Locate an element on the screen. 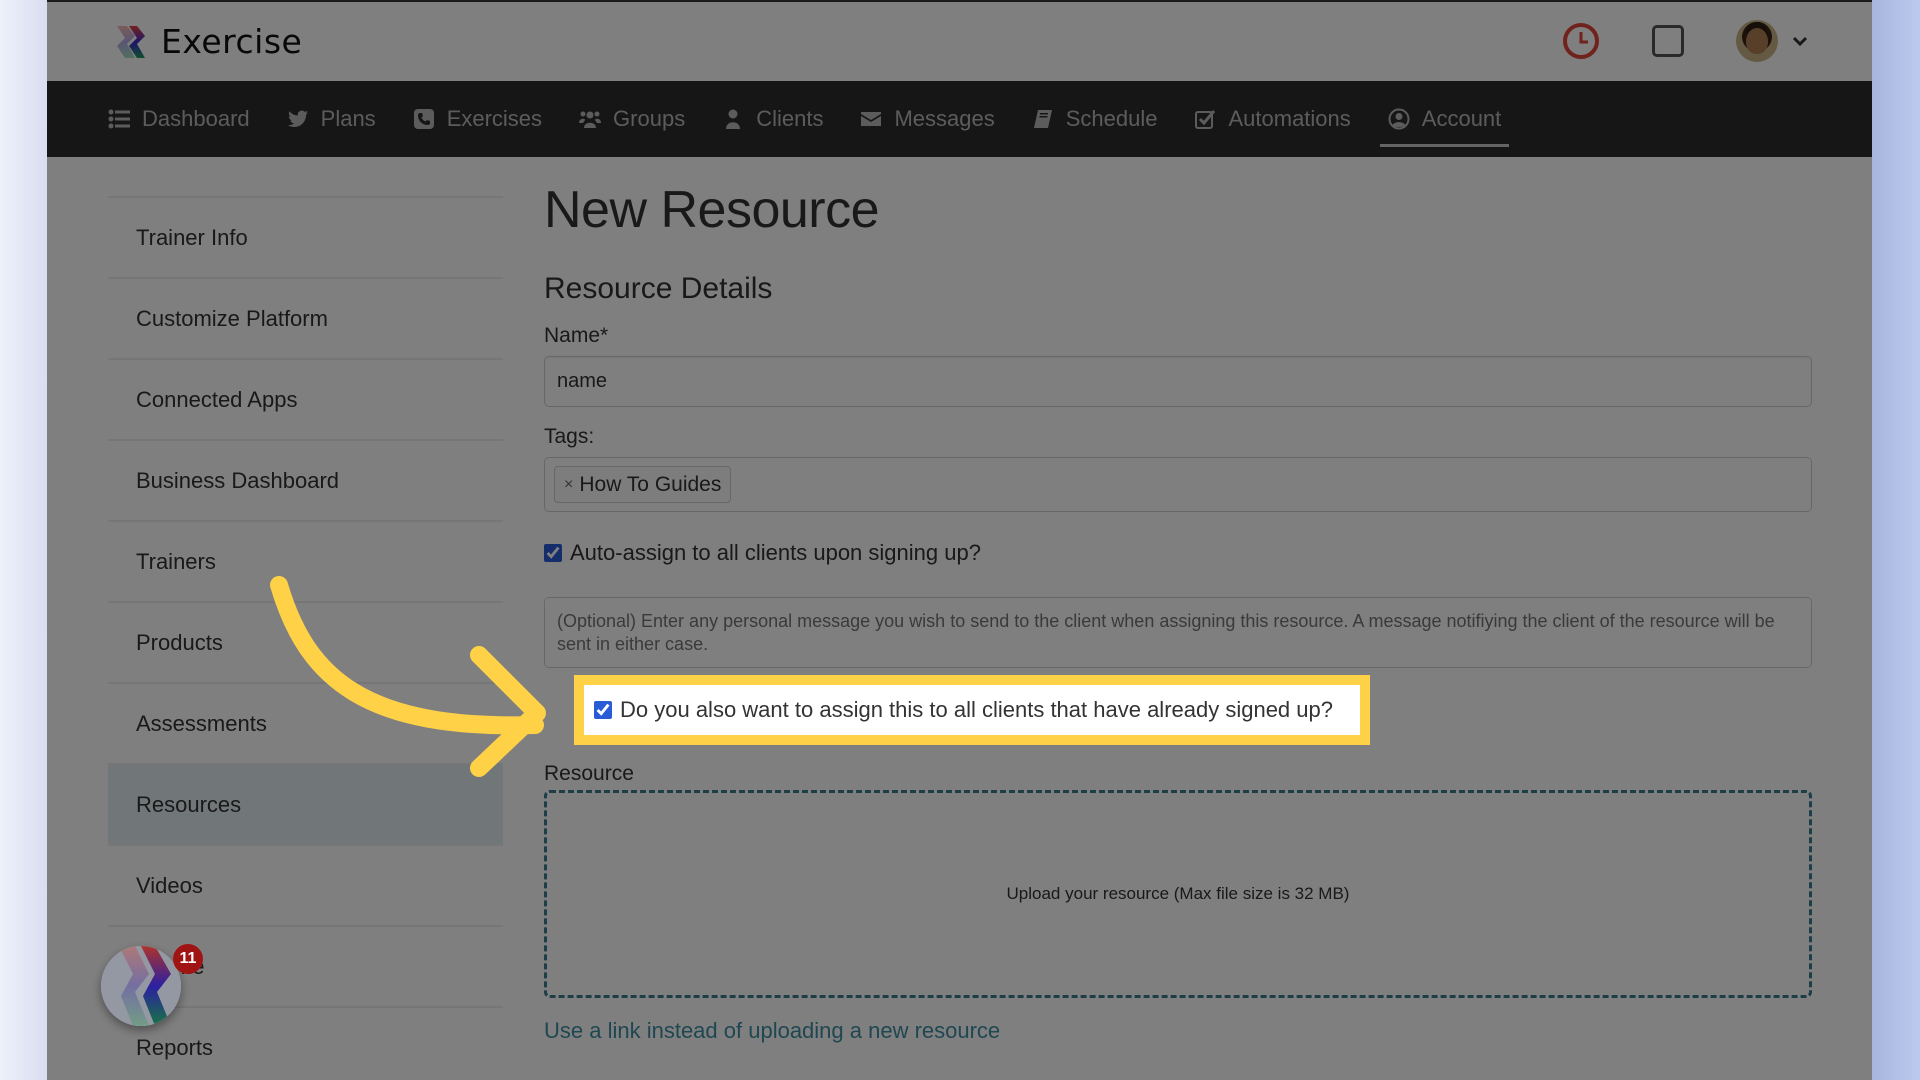 This screenshot has height=1080, width=1920. sidebar-item-trainer-info: Trainer Info is located at coordinates (305, 236).